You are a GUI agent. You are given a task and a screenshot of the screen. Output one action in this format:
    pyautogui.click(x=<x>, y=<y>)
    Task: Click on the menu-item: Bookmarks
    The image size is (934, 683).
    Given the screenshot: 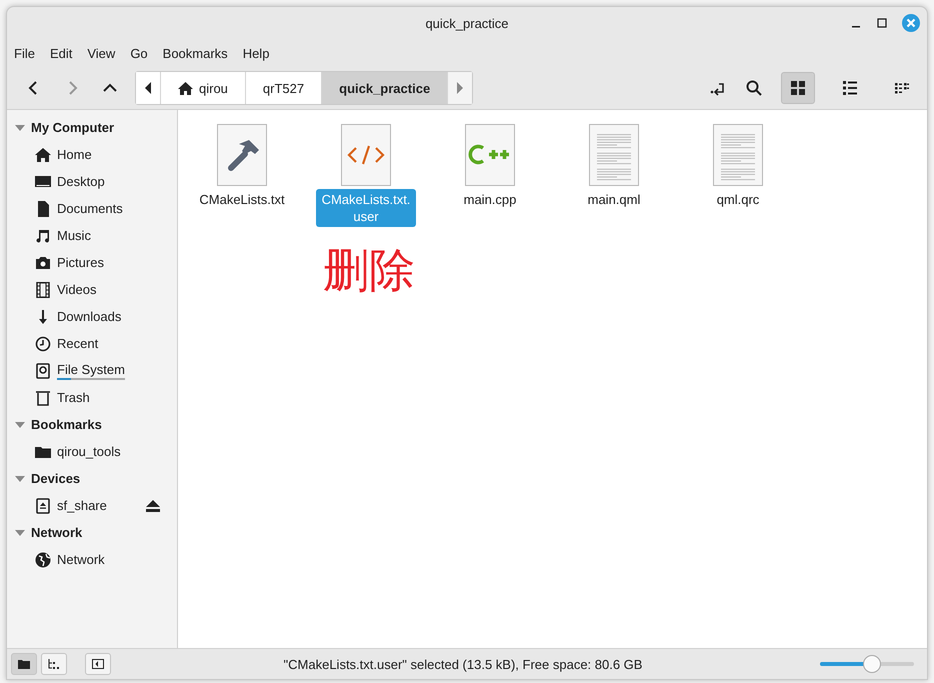 What is the action you would take?
    pyautogui.click(x=195, y=53)
    